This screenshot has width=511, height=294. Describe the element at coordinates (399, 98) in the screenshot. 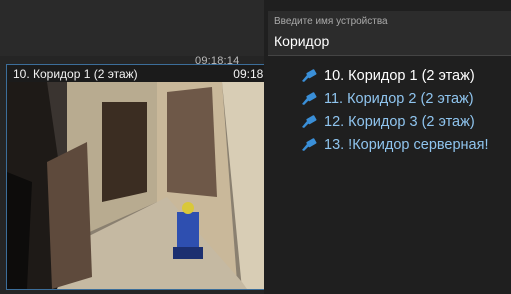

I see `device-label: 11. Коридор 2 (2 этаж)` at that location.